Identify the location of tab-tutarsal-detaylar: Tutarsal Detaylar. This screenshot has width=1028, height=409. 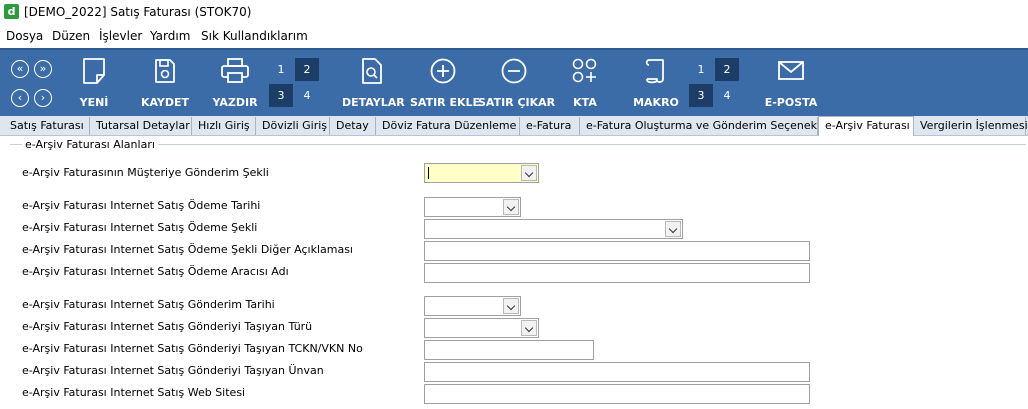
(141, 126).